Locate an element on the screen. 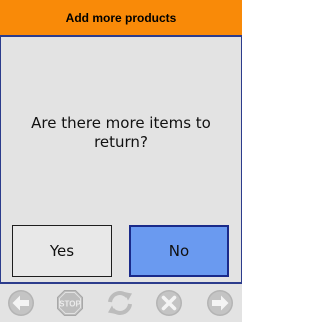 This screenshot has width=320, height=322. no-button: No is located at coordinates (179, 251).